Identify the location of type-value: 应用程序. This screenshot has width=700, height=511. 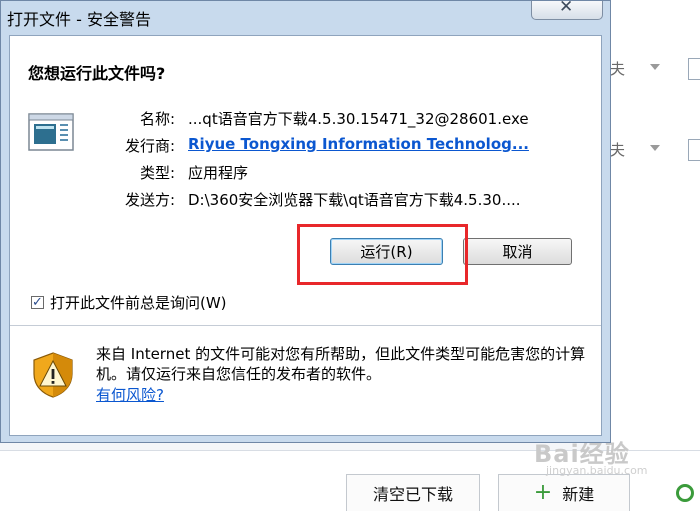
(218, 173).